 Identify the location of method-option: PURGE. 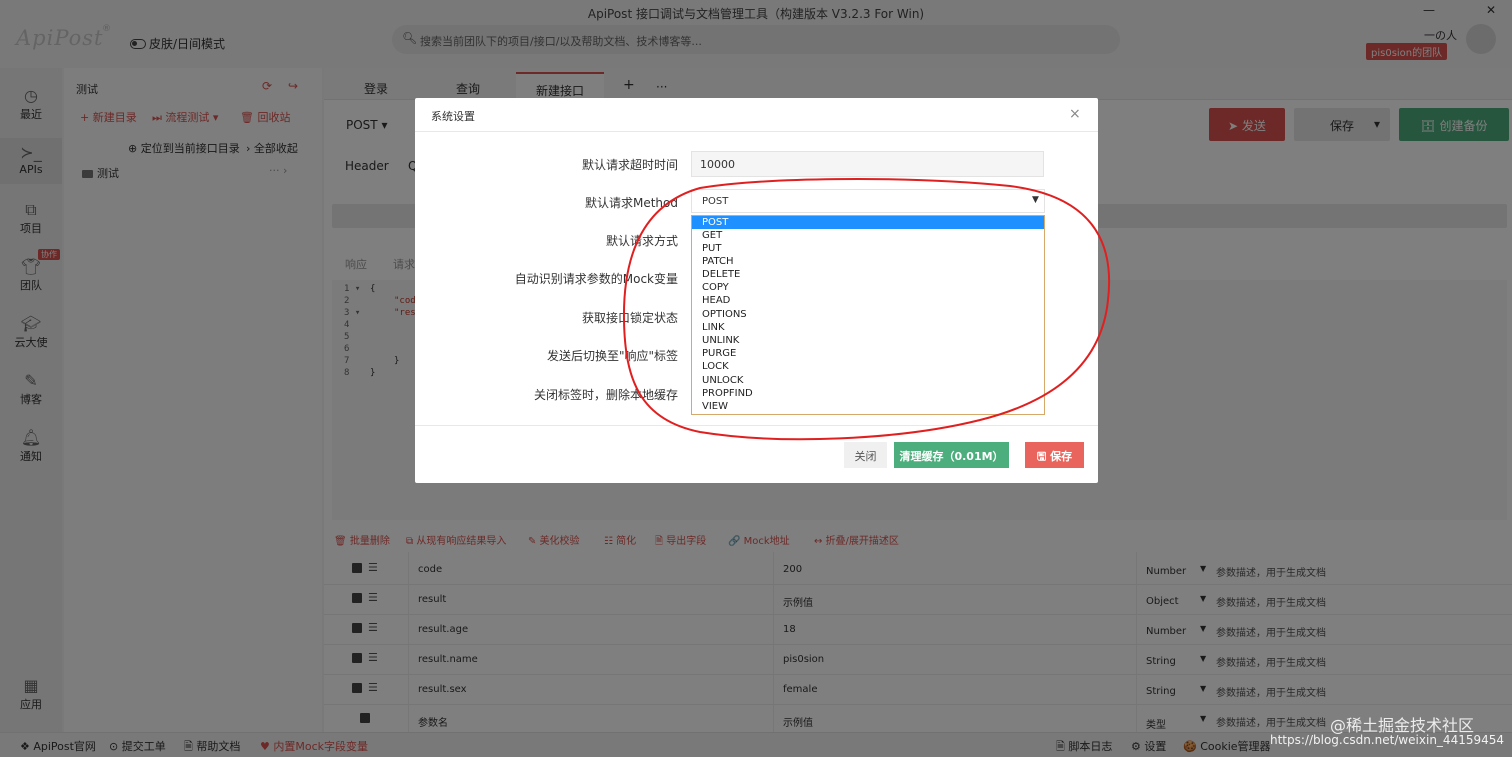
(868, 353).